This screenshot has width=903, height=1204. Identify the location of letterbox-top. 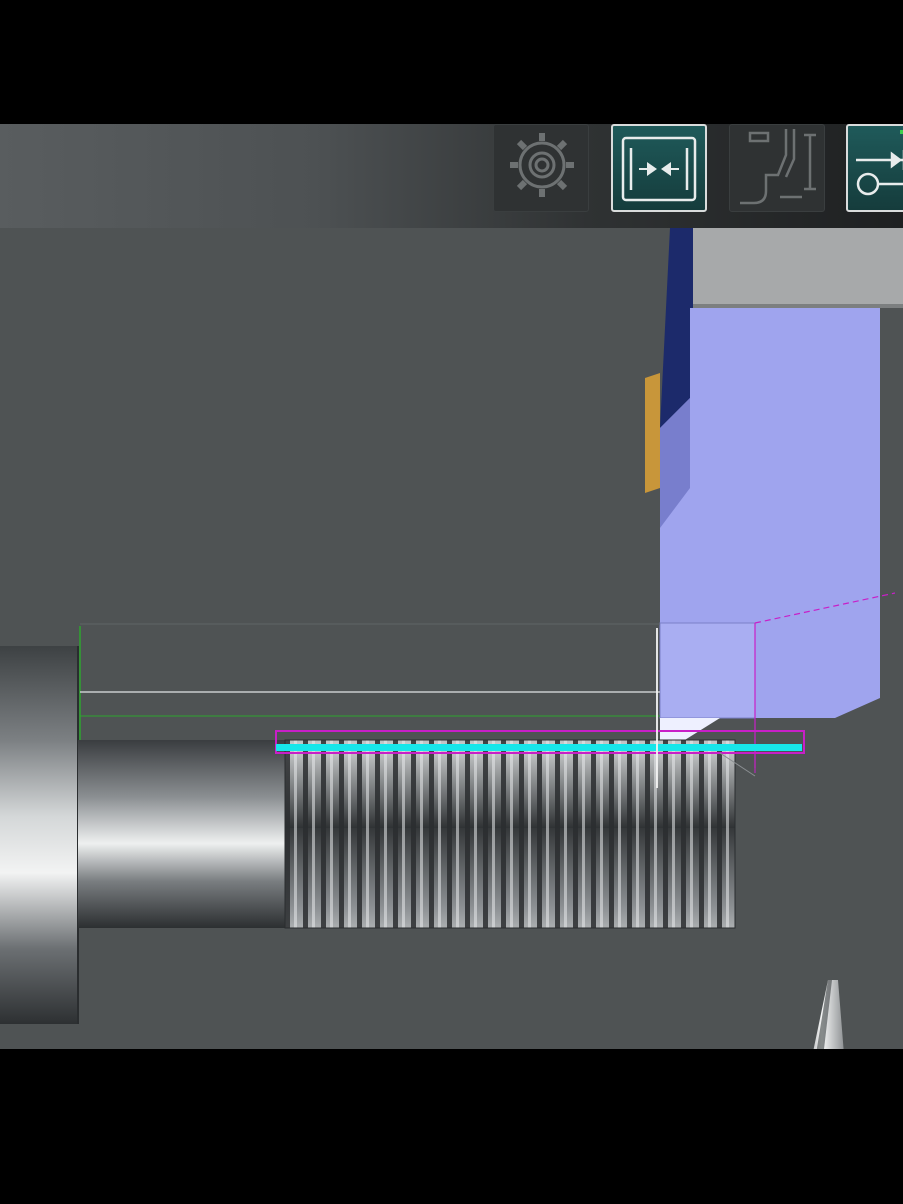
(451, 62).